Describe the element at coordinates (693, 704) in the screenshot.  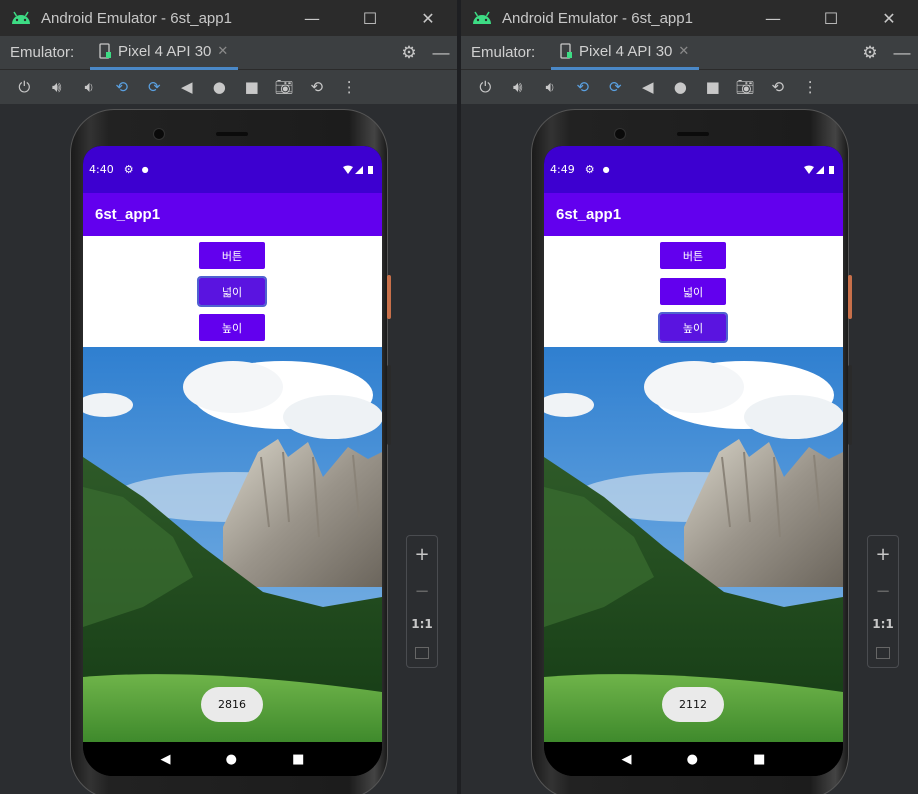
I see `toast-message: 2112` at that location.